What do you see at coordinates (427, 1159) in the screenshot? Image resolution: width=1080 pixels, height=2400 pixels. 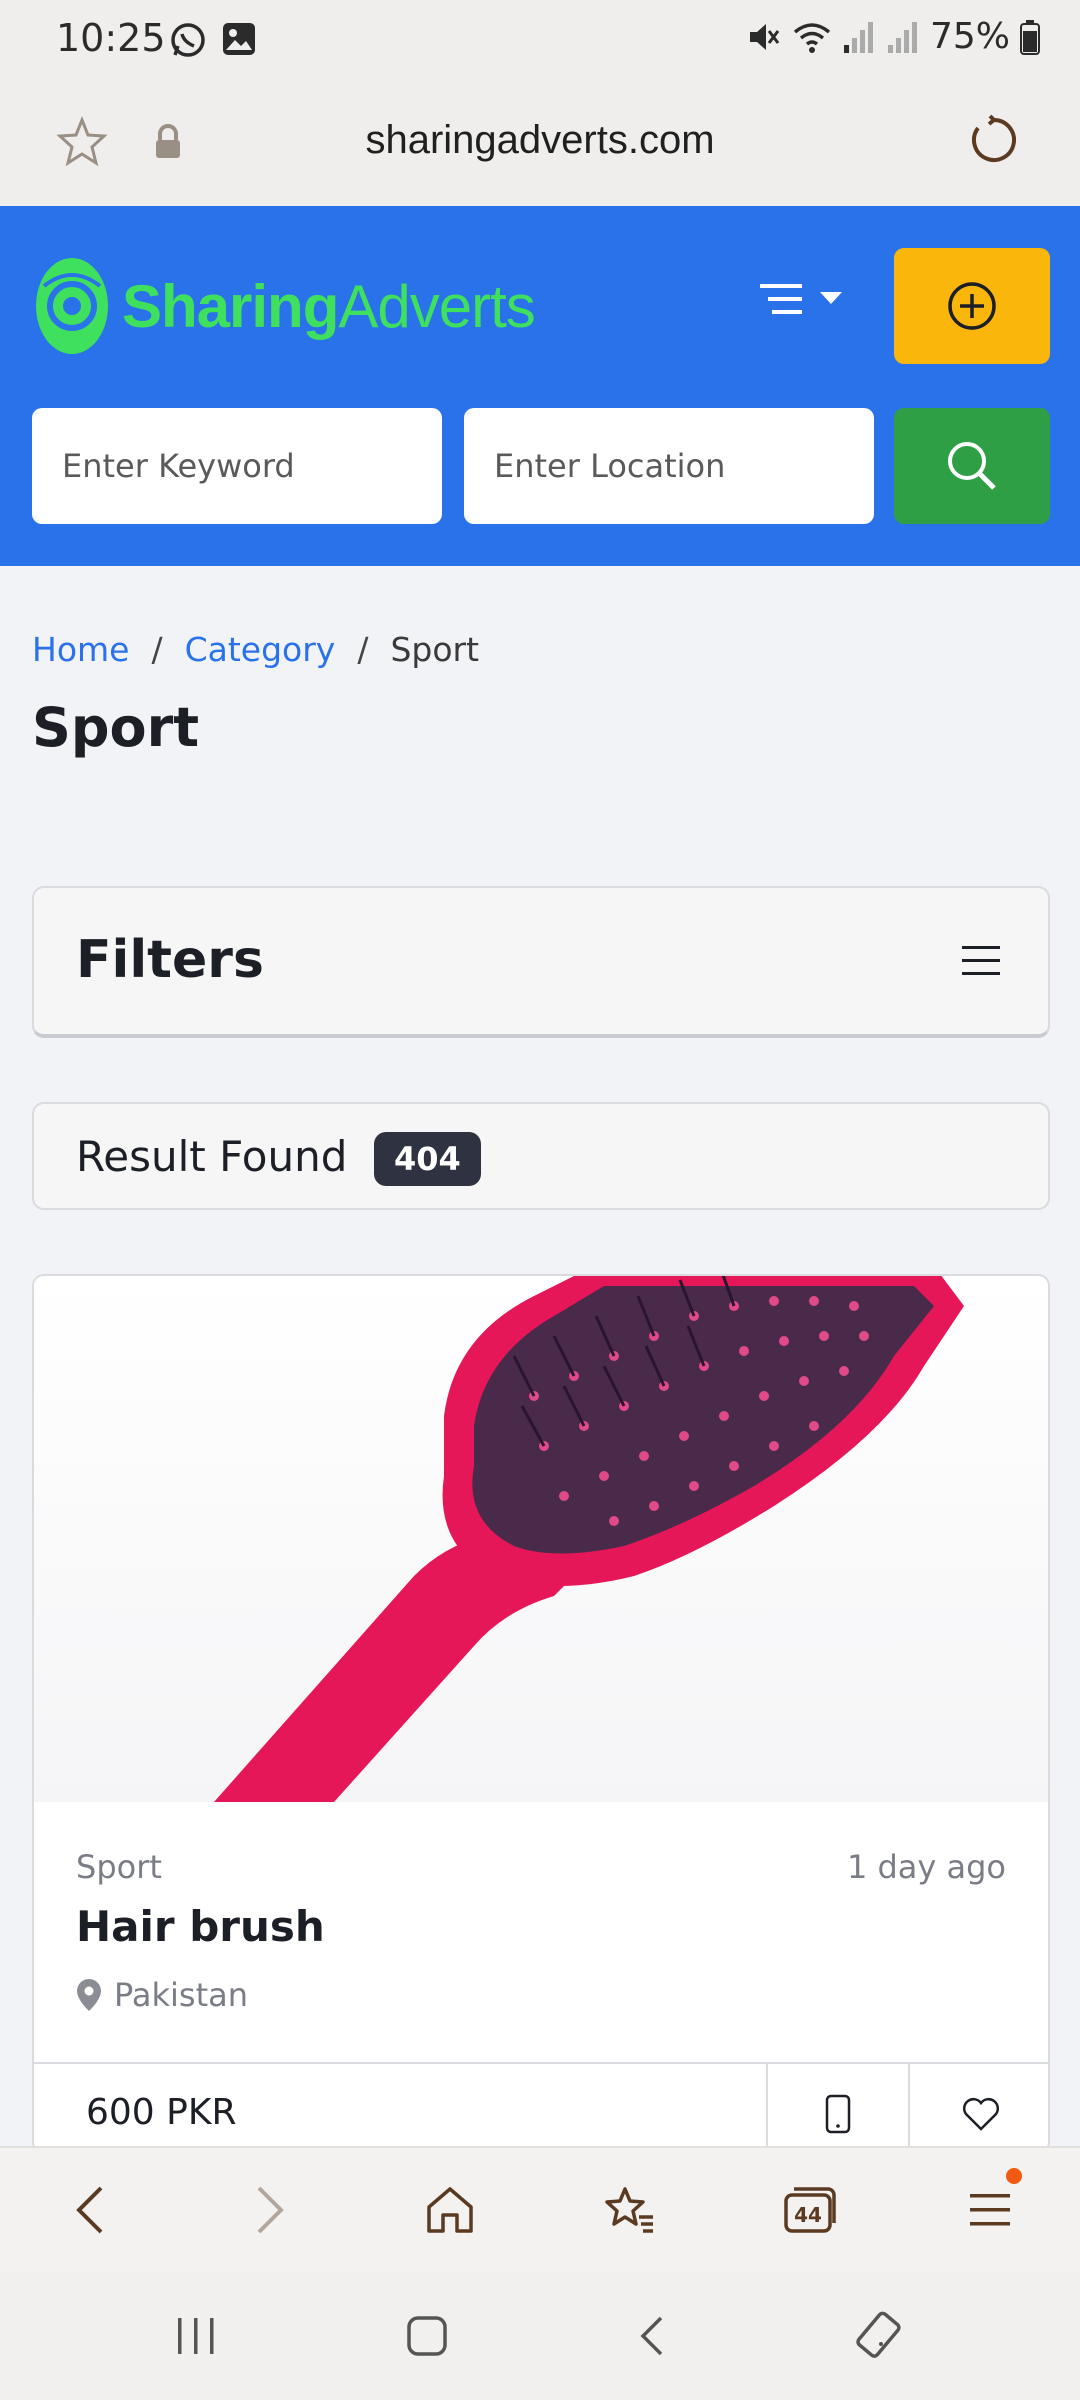 I see `result-count-badge: 404` at bounding box center [427, 1159].